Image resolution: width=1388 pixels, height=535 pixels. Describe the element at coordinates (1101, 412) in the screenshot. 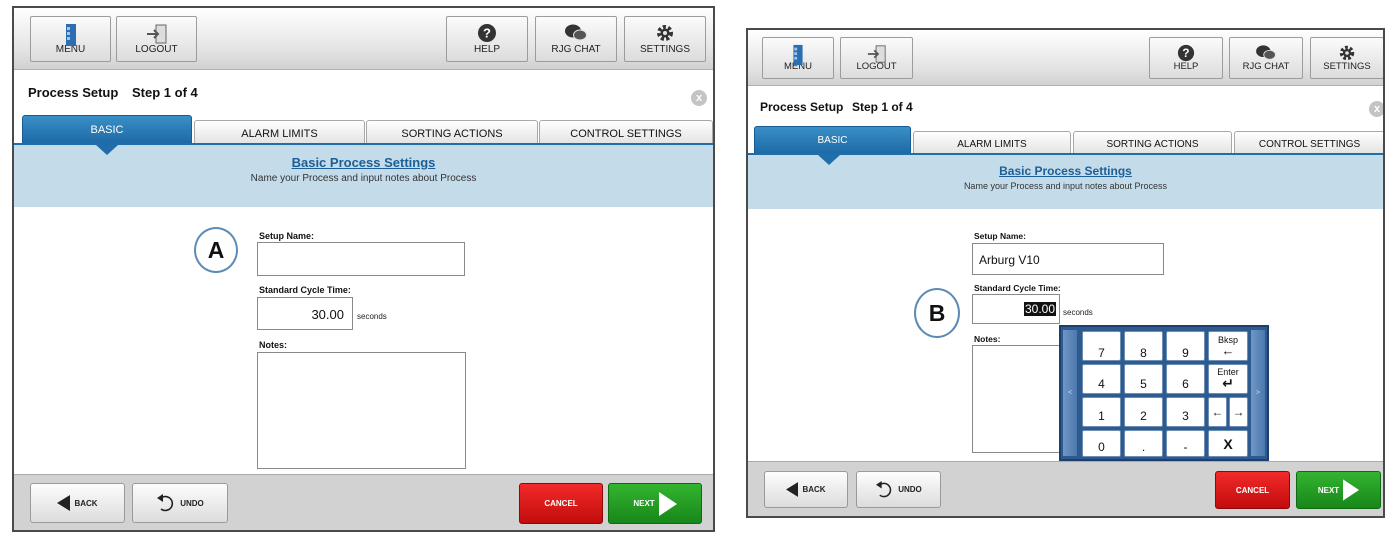

I see `key-1: 1` at that location.